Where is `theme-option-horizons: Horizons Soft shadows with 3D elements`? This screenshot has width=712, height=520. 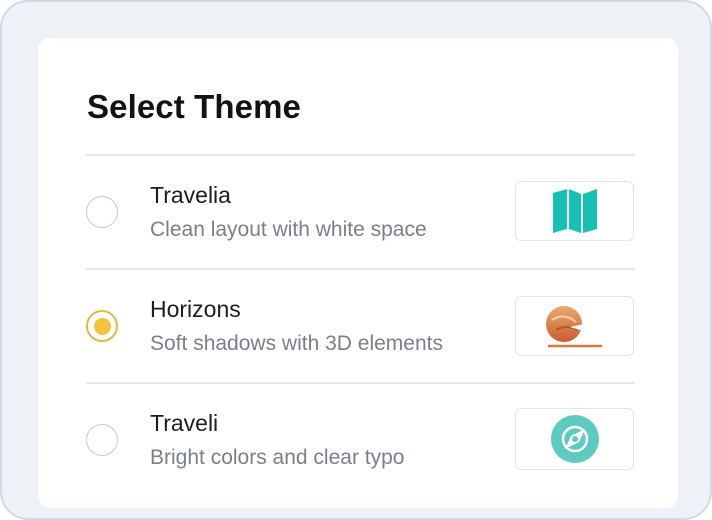 theme-option-horizons: Horizons Soft shadows with 3D elements is located at coordinates (360, 332).